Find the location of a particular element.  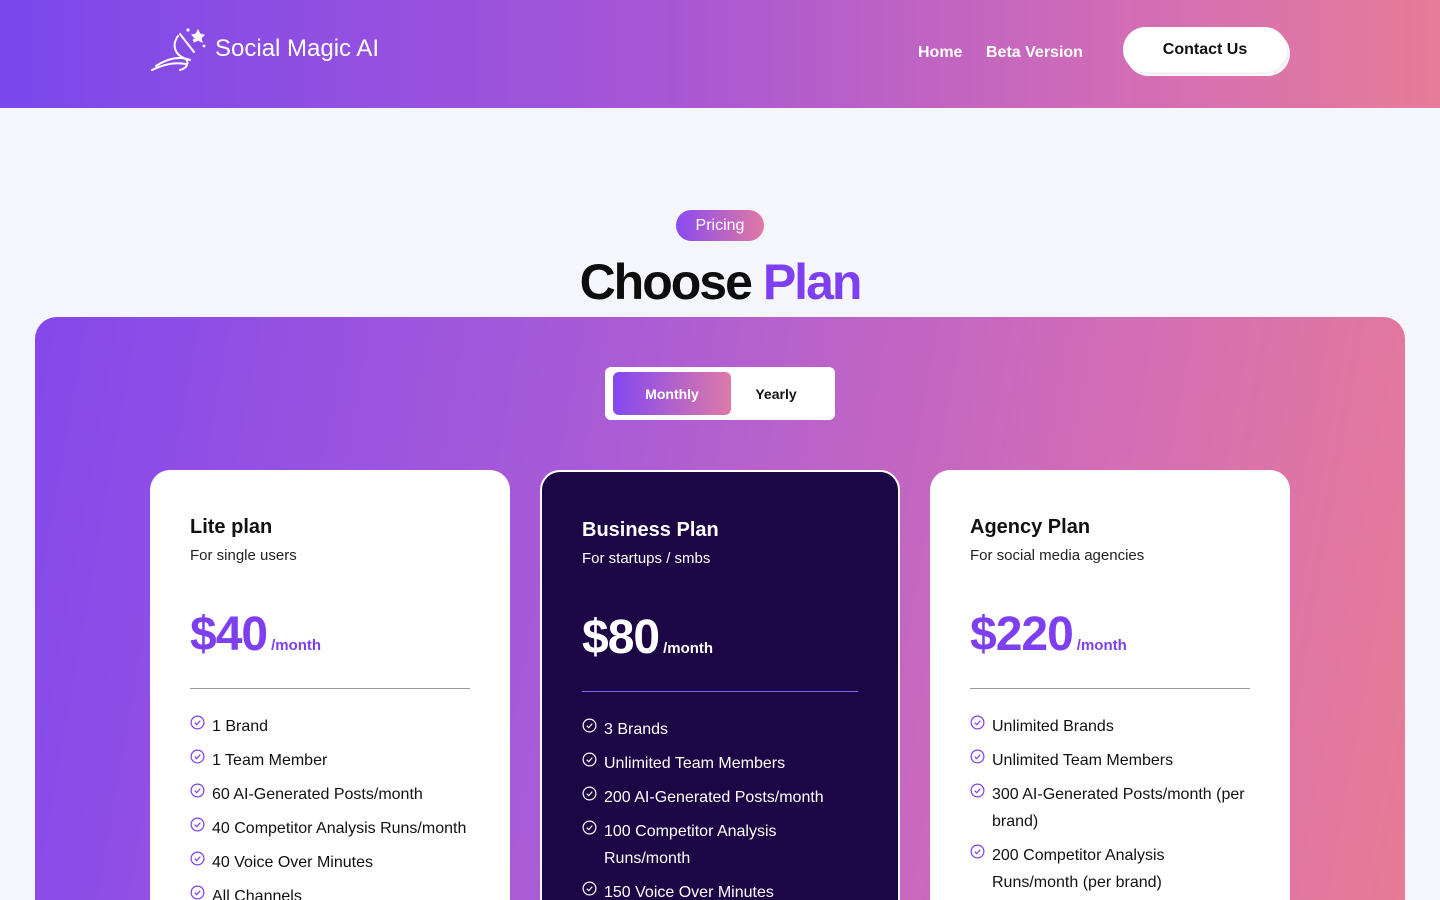

billing-toggle: Monthly Yearly is located at coordinates (720, 393).